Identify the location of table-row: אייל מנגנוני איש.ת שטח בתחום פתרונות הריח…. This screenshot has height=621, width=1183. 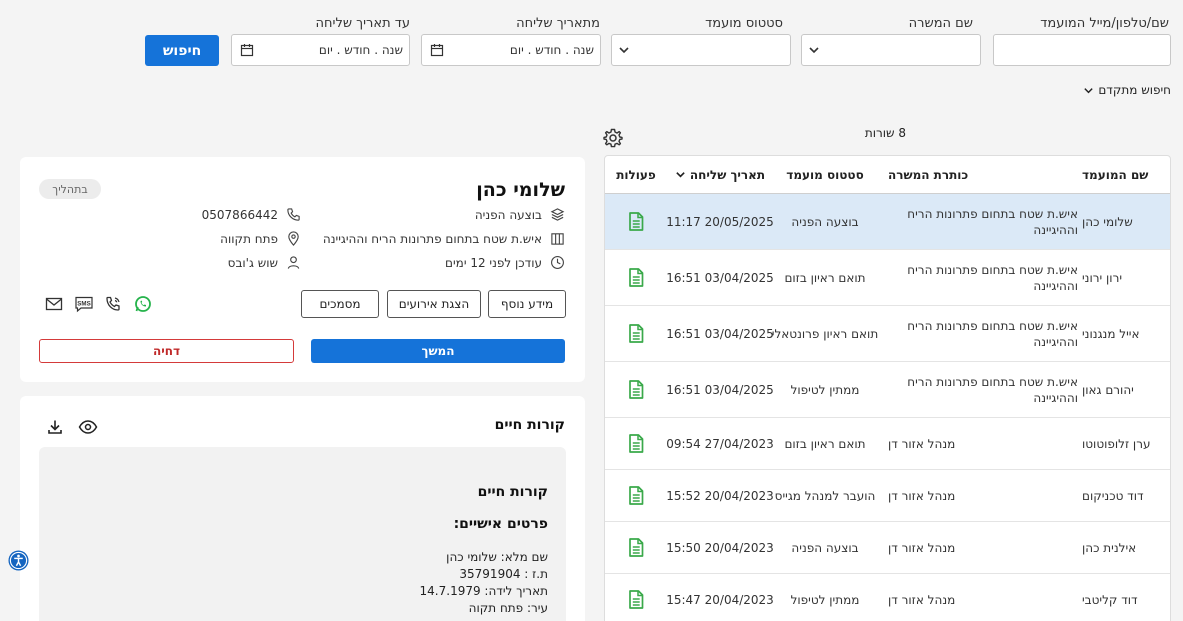
(887, 334).